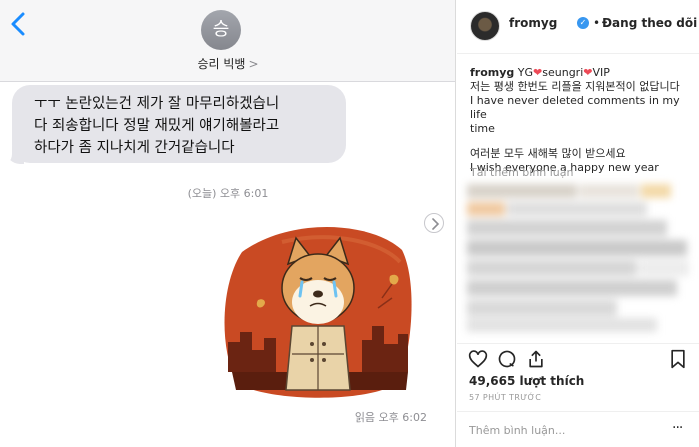 This screenshot has height=447, width=699. Describe the element at coordinates (19, 25) in the screenshot. I see `back-arrow-icon` at that location.